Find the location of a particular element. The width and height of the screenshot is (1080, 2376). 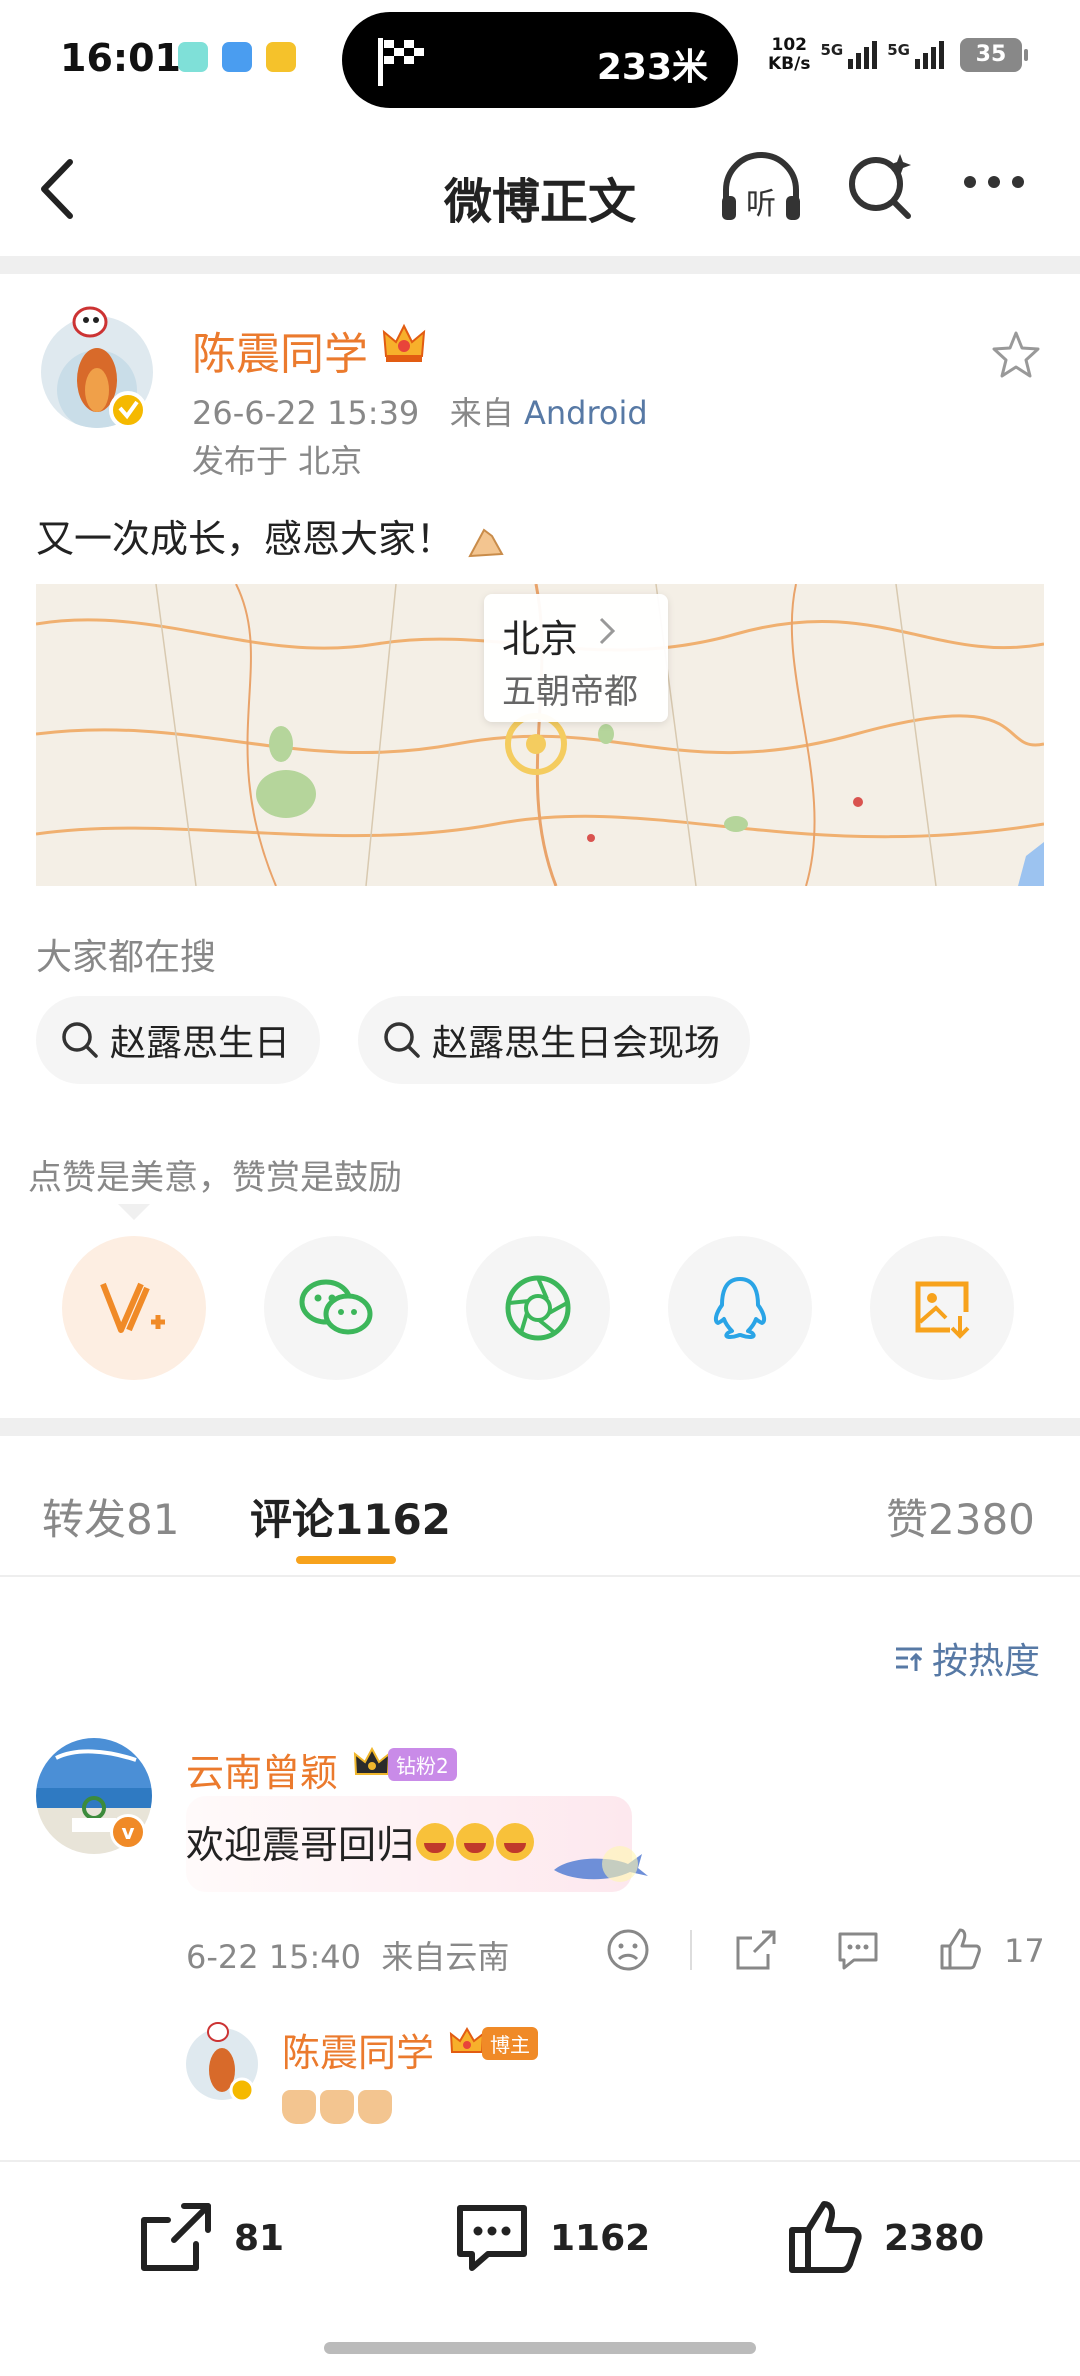

tab-repost: 转发81 is located at coordinates (110, 1516).